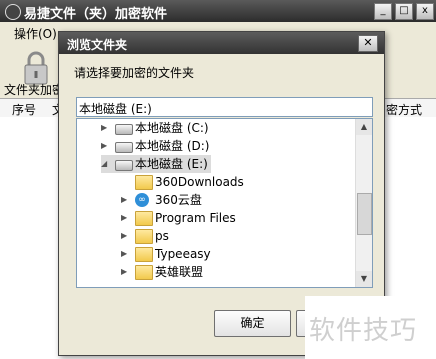  I want to click on minimize-button: _, so click(383, 11).